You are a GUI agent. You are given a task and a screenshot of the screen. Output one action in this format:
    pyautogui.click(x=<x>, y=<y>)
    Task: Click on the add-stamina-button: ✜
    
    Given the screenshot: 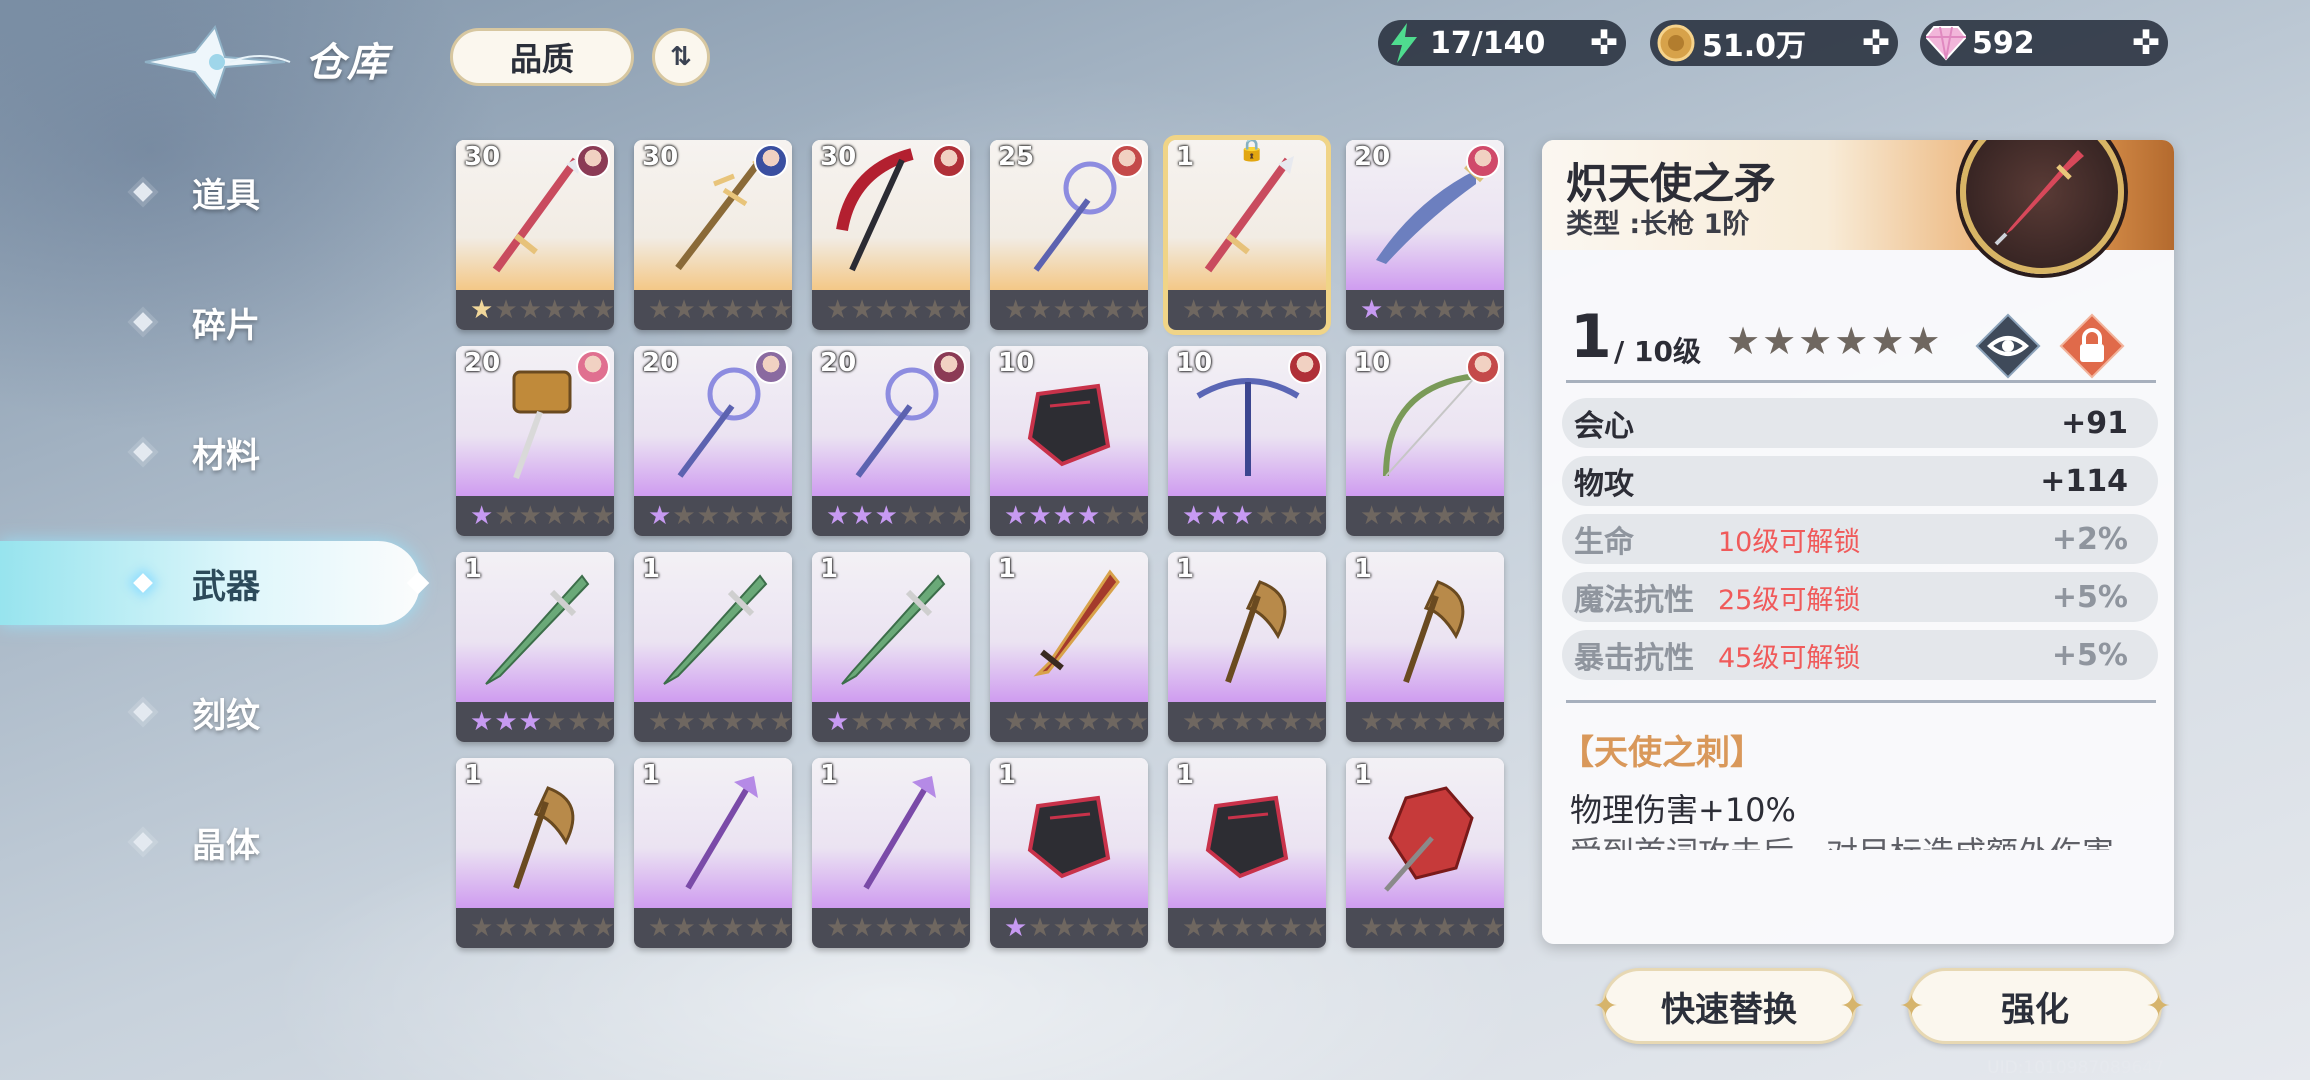 What is the action you would take?
    pyautogui.click(x=1604, y=43)
    